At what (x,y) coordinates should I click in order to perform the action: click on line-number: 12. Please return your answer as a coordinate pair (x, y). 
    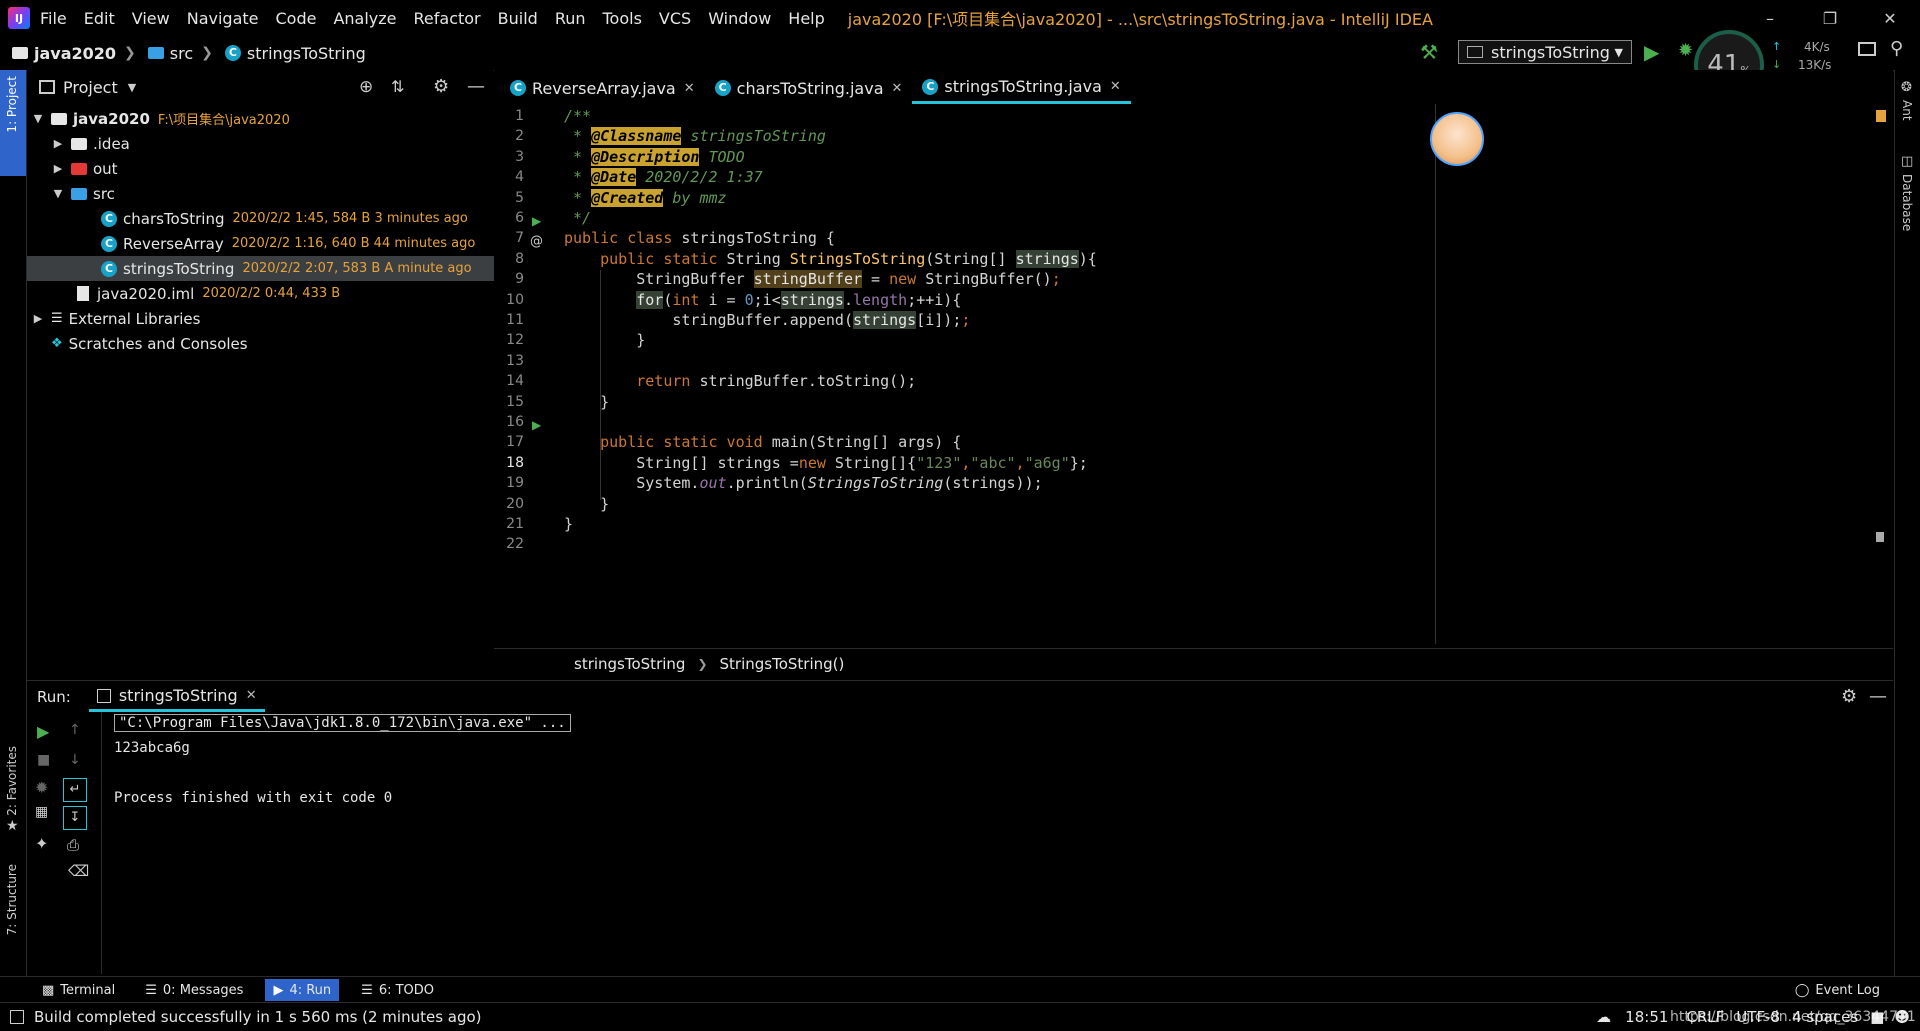
    Looking at the image, I should click on (509, 340).